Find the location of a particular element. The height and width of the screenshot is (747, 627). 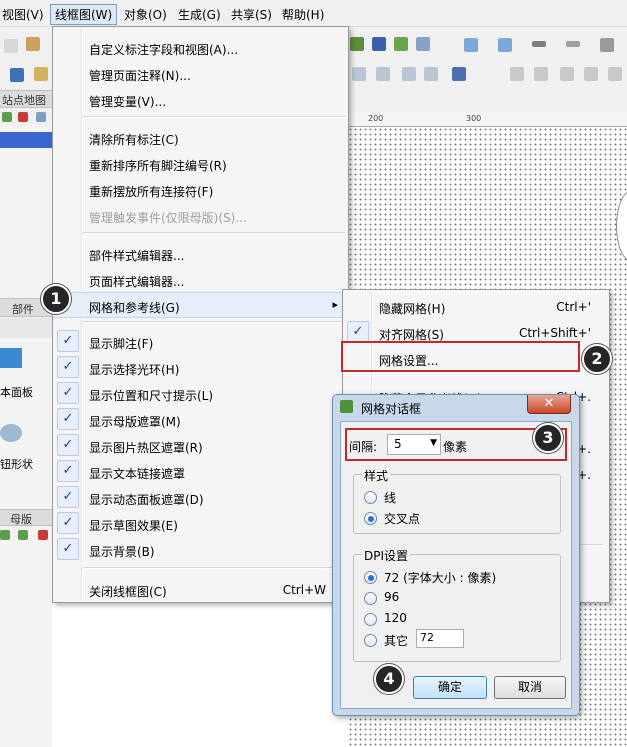

generate-icon is located at coordinates (401, 44).